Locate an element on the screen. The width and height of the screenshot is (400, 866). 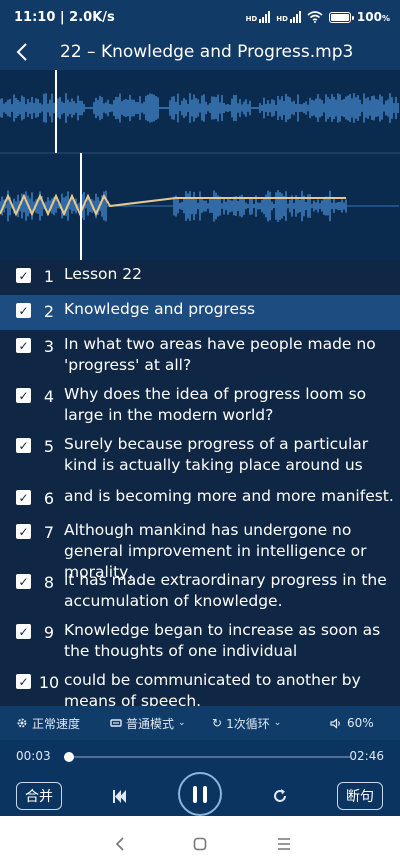
status-time-speed: 11:10 | 2.0K/s is located at coordinates (64, 17).